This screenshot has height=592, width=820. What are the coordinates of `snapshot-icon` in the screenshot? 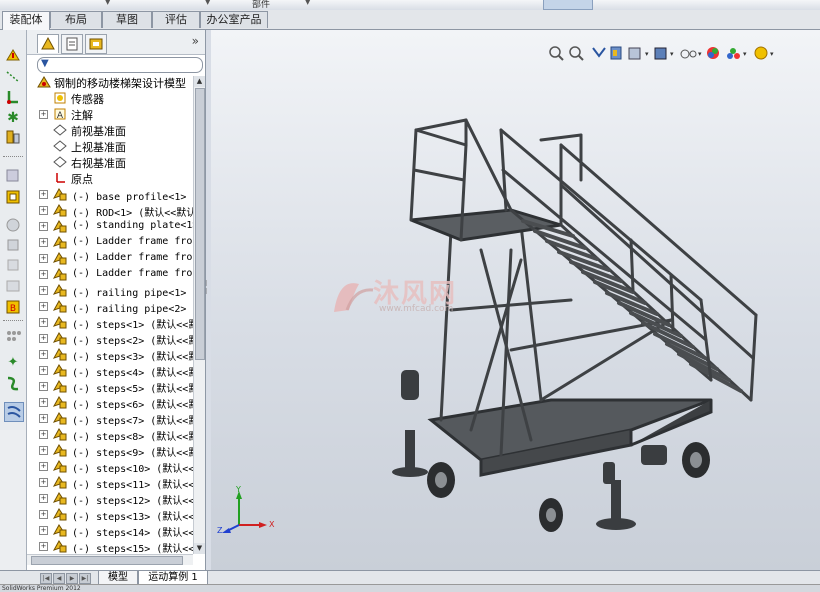 It's located at (14, 412).